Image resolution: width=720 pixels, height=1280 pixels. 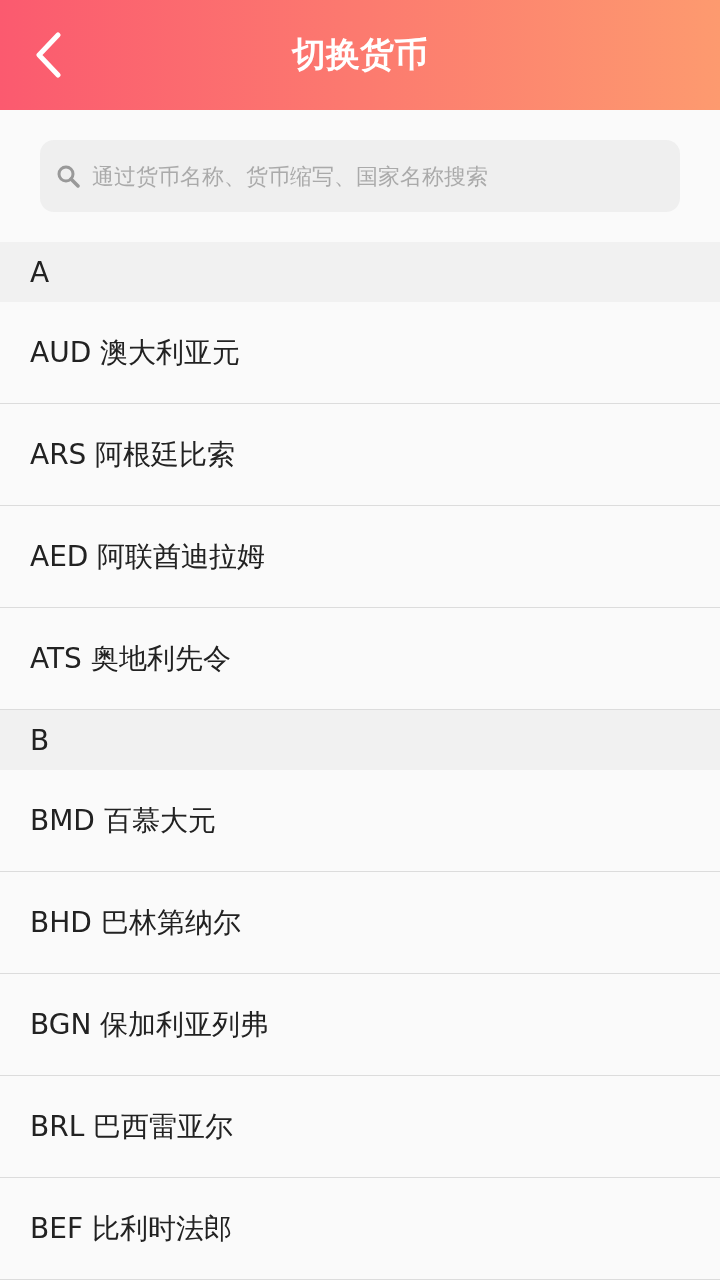 I want to click on search-field: 通过货币名称、货币缩写、国家名称搜索, so click(x=360, y=176).